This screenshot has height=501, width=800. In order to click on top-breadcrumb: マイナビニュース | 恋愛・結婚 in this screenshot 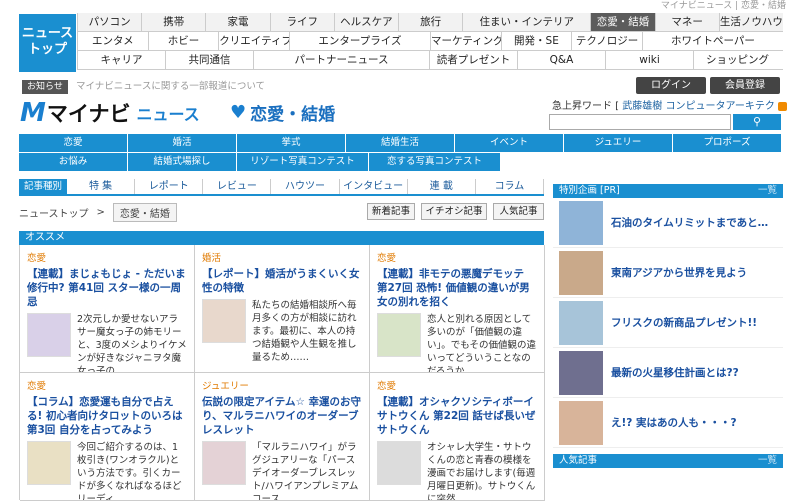, I will do `click(723, 6)`.